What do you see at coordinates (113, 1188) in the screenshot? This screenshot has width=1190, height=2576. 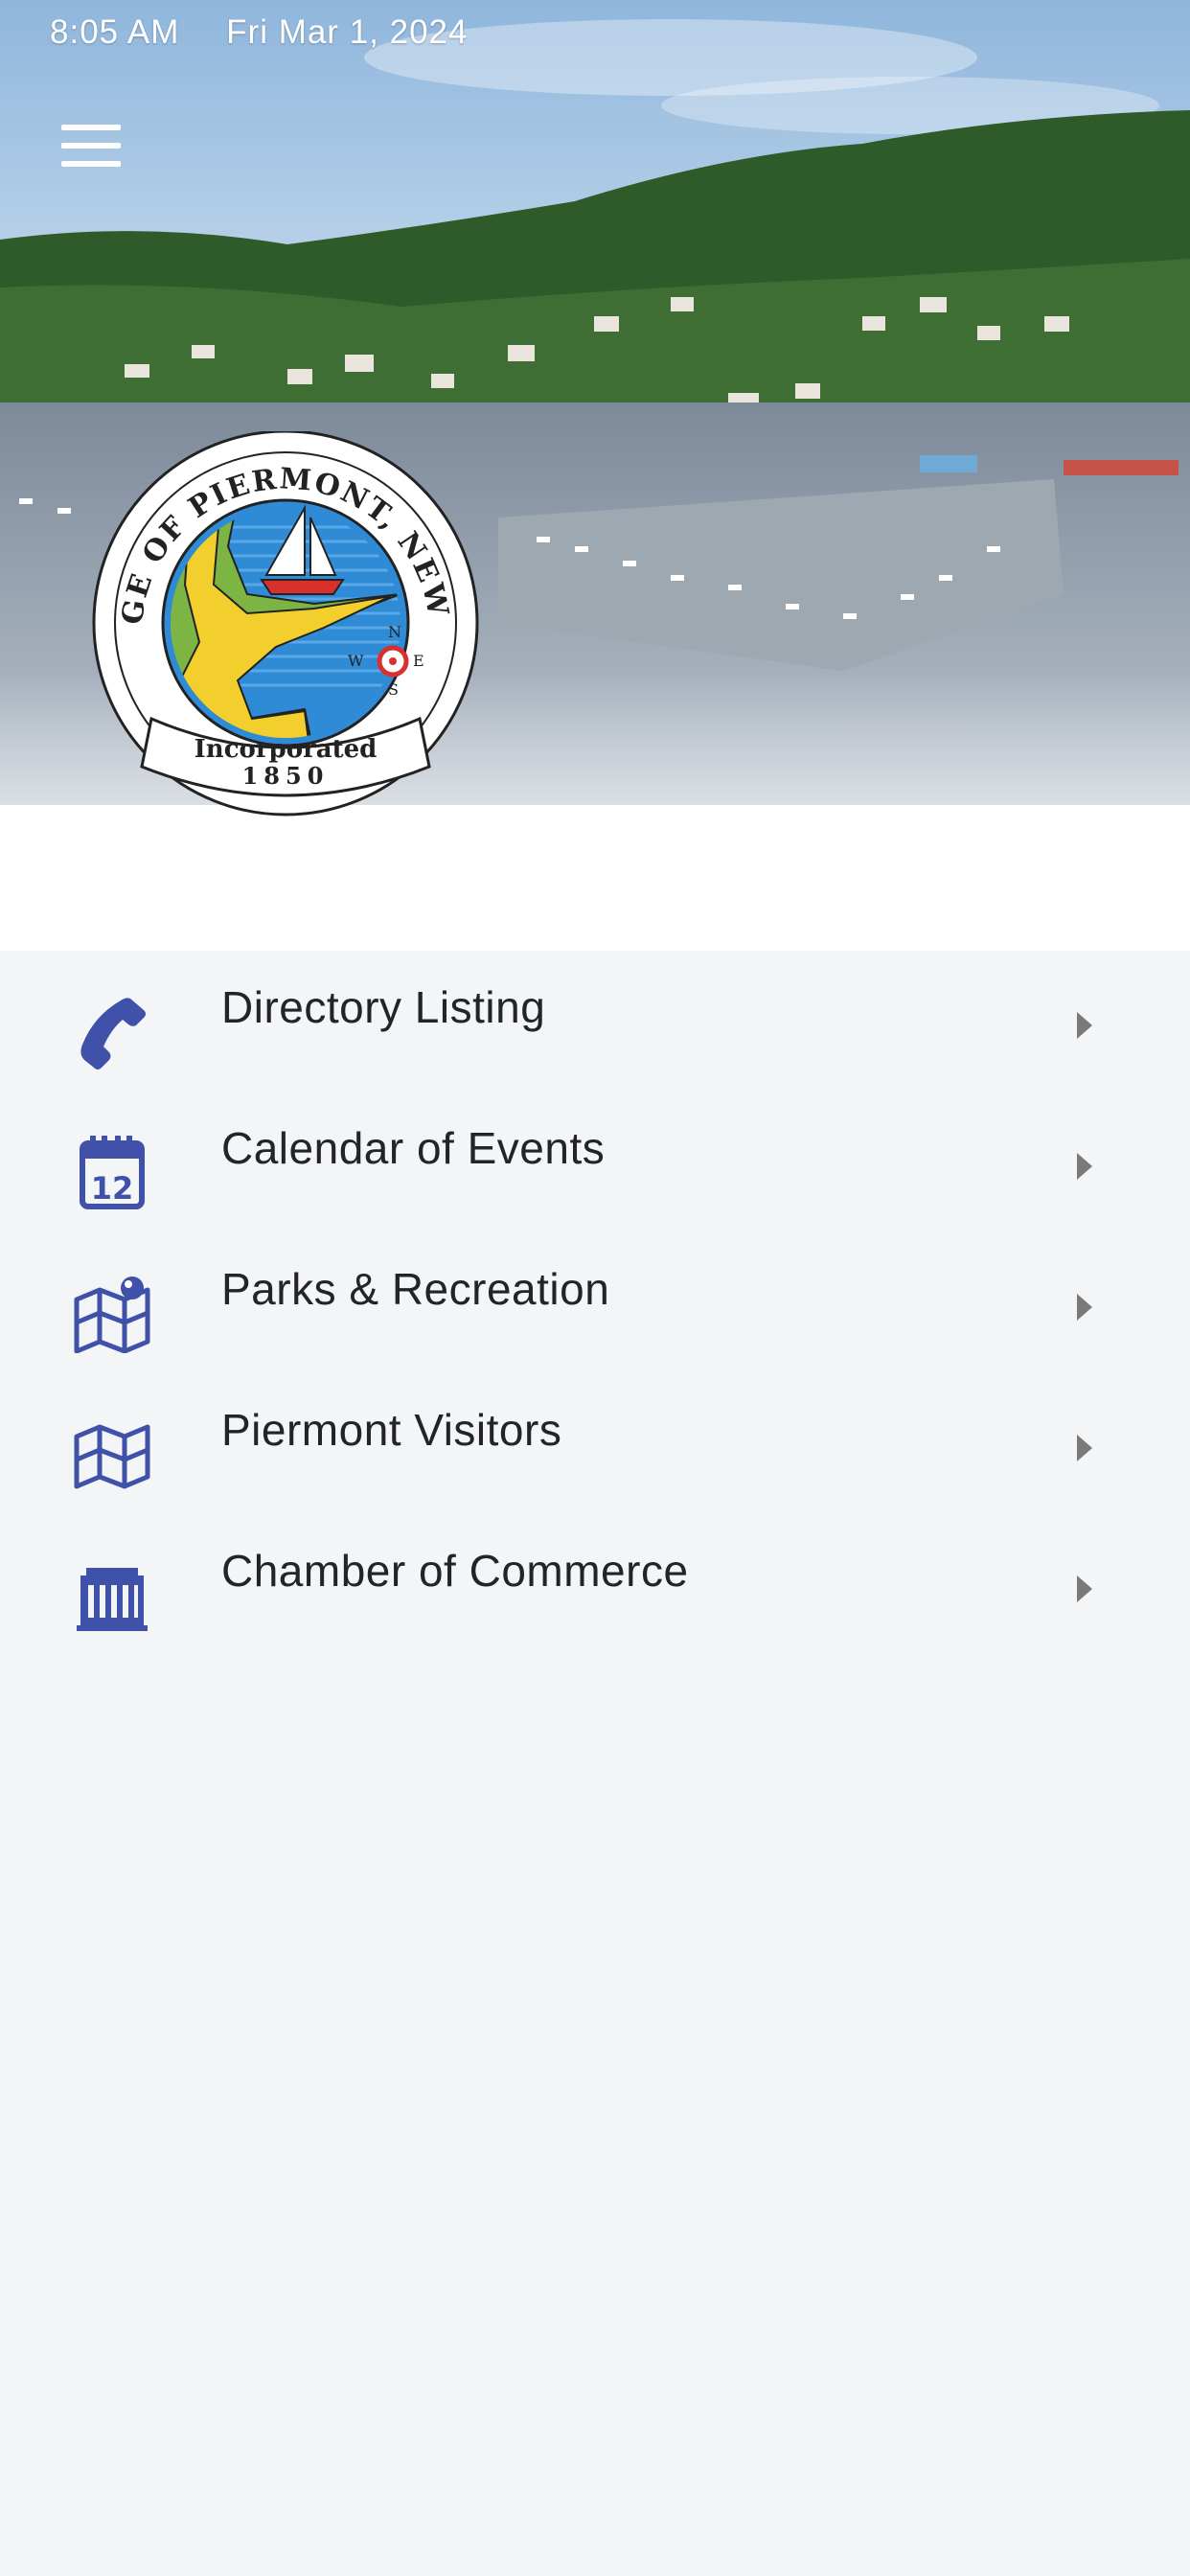 I see `svg-text: 12` at bounding box center [113, 1188].